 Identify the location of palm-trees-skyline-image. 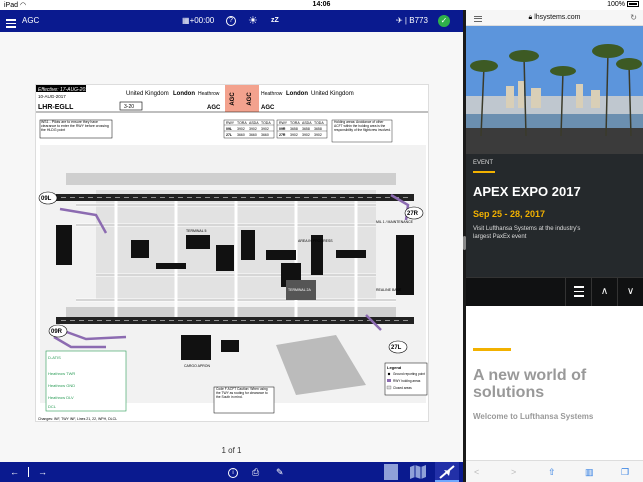
(554, 90).